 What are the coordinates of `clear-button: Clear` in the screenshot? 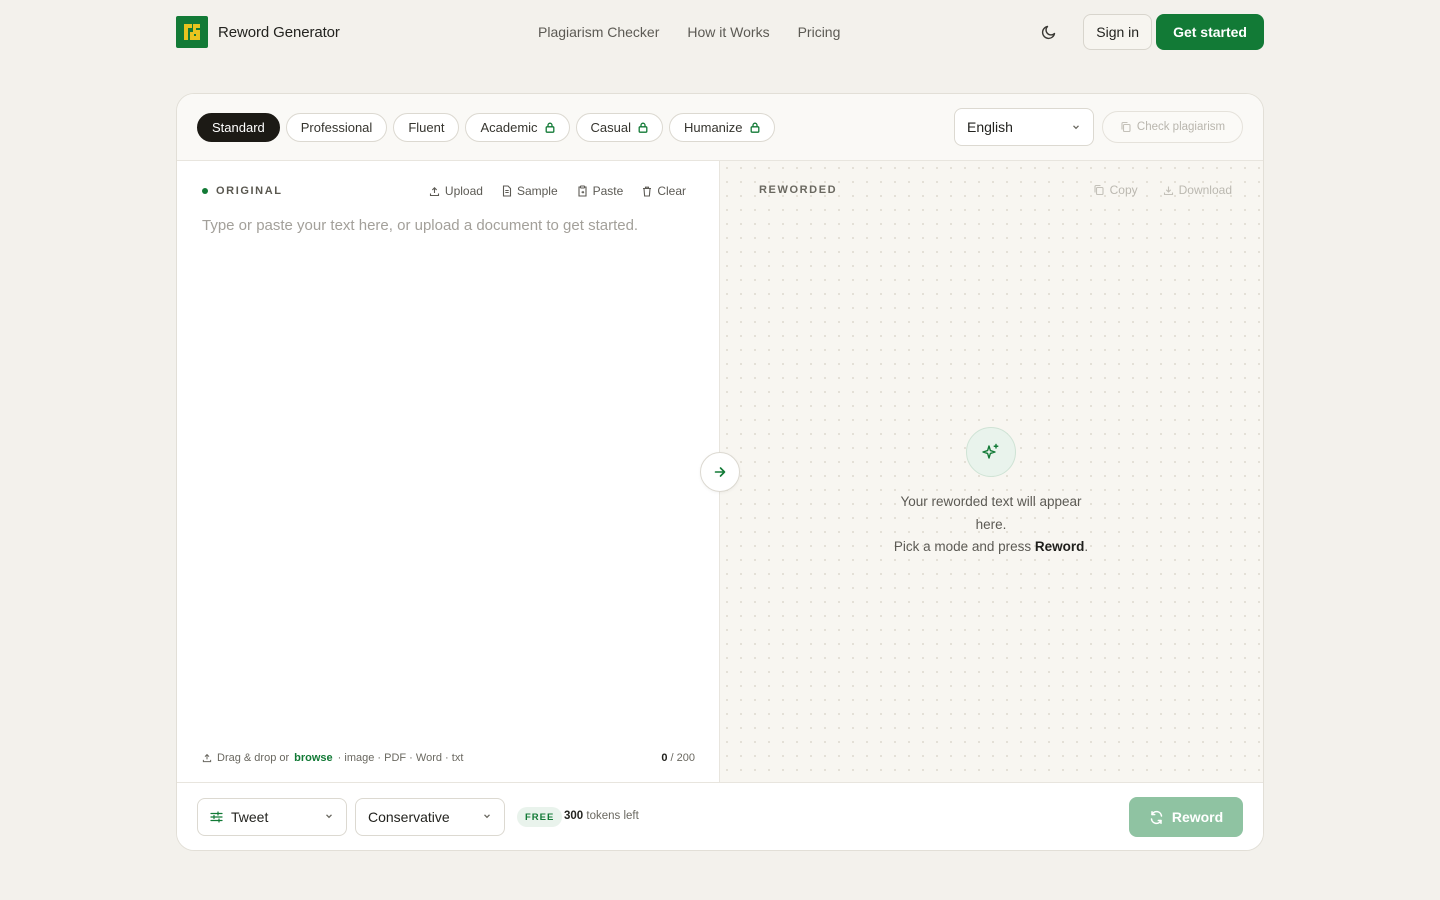 It's located at (664, 191).